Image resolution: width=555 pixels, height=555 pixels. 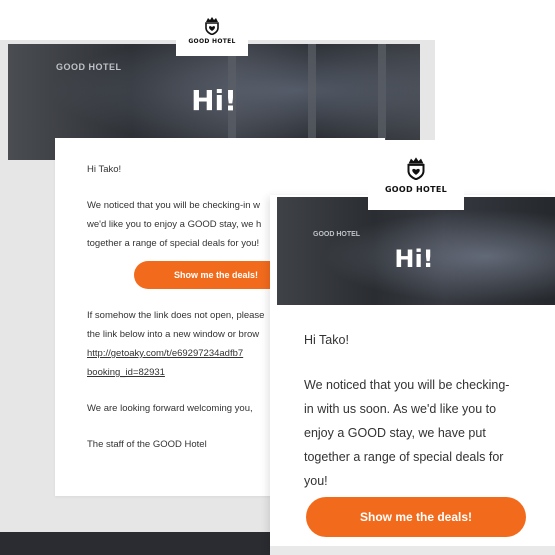 What do you see at coordinates (214, 100) in the screenshot?
I see `hero-greeting: Hi!` at bounding box center [214, 100].